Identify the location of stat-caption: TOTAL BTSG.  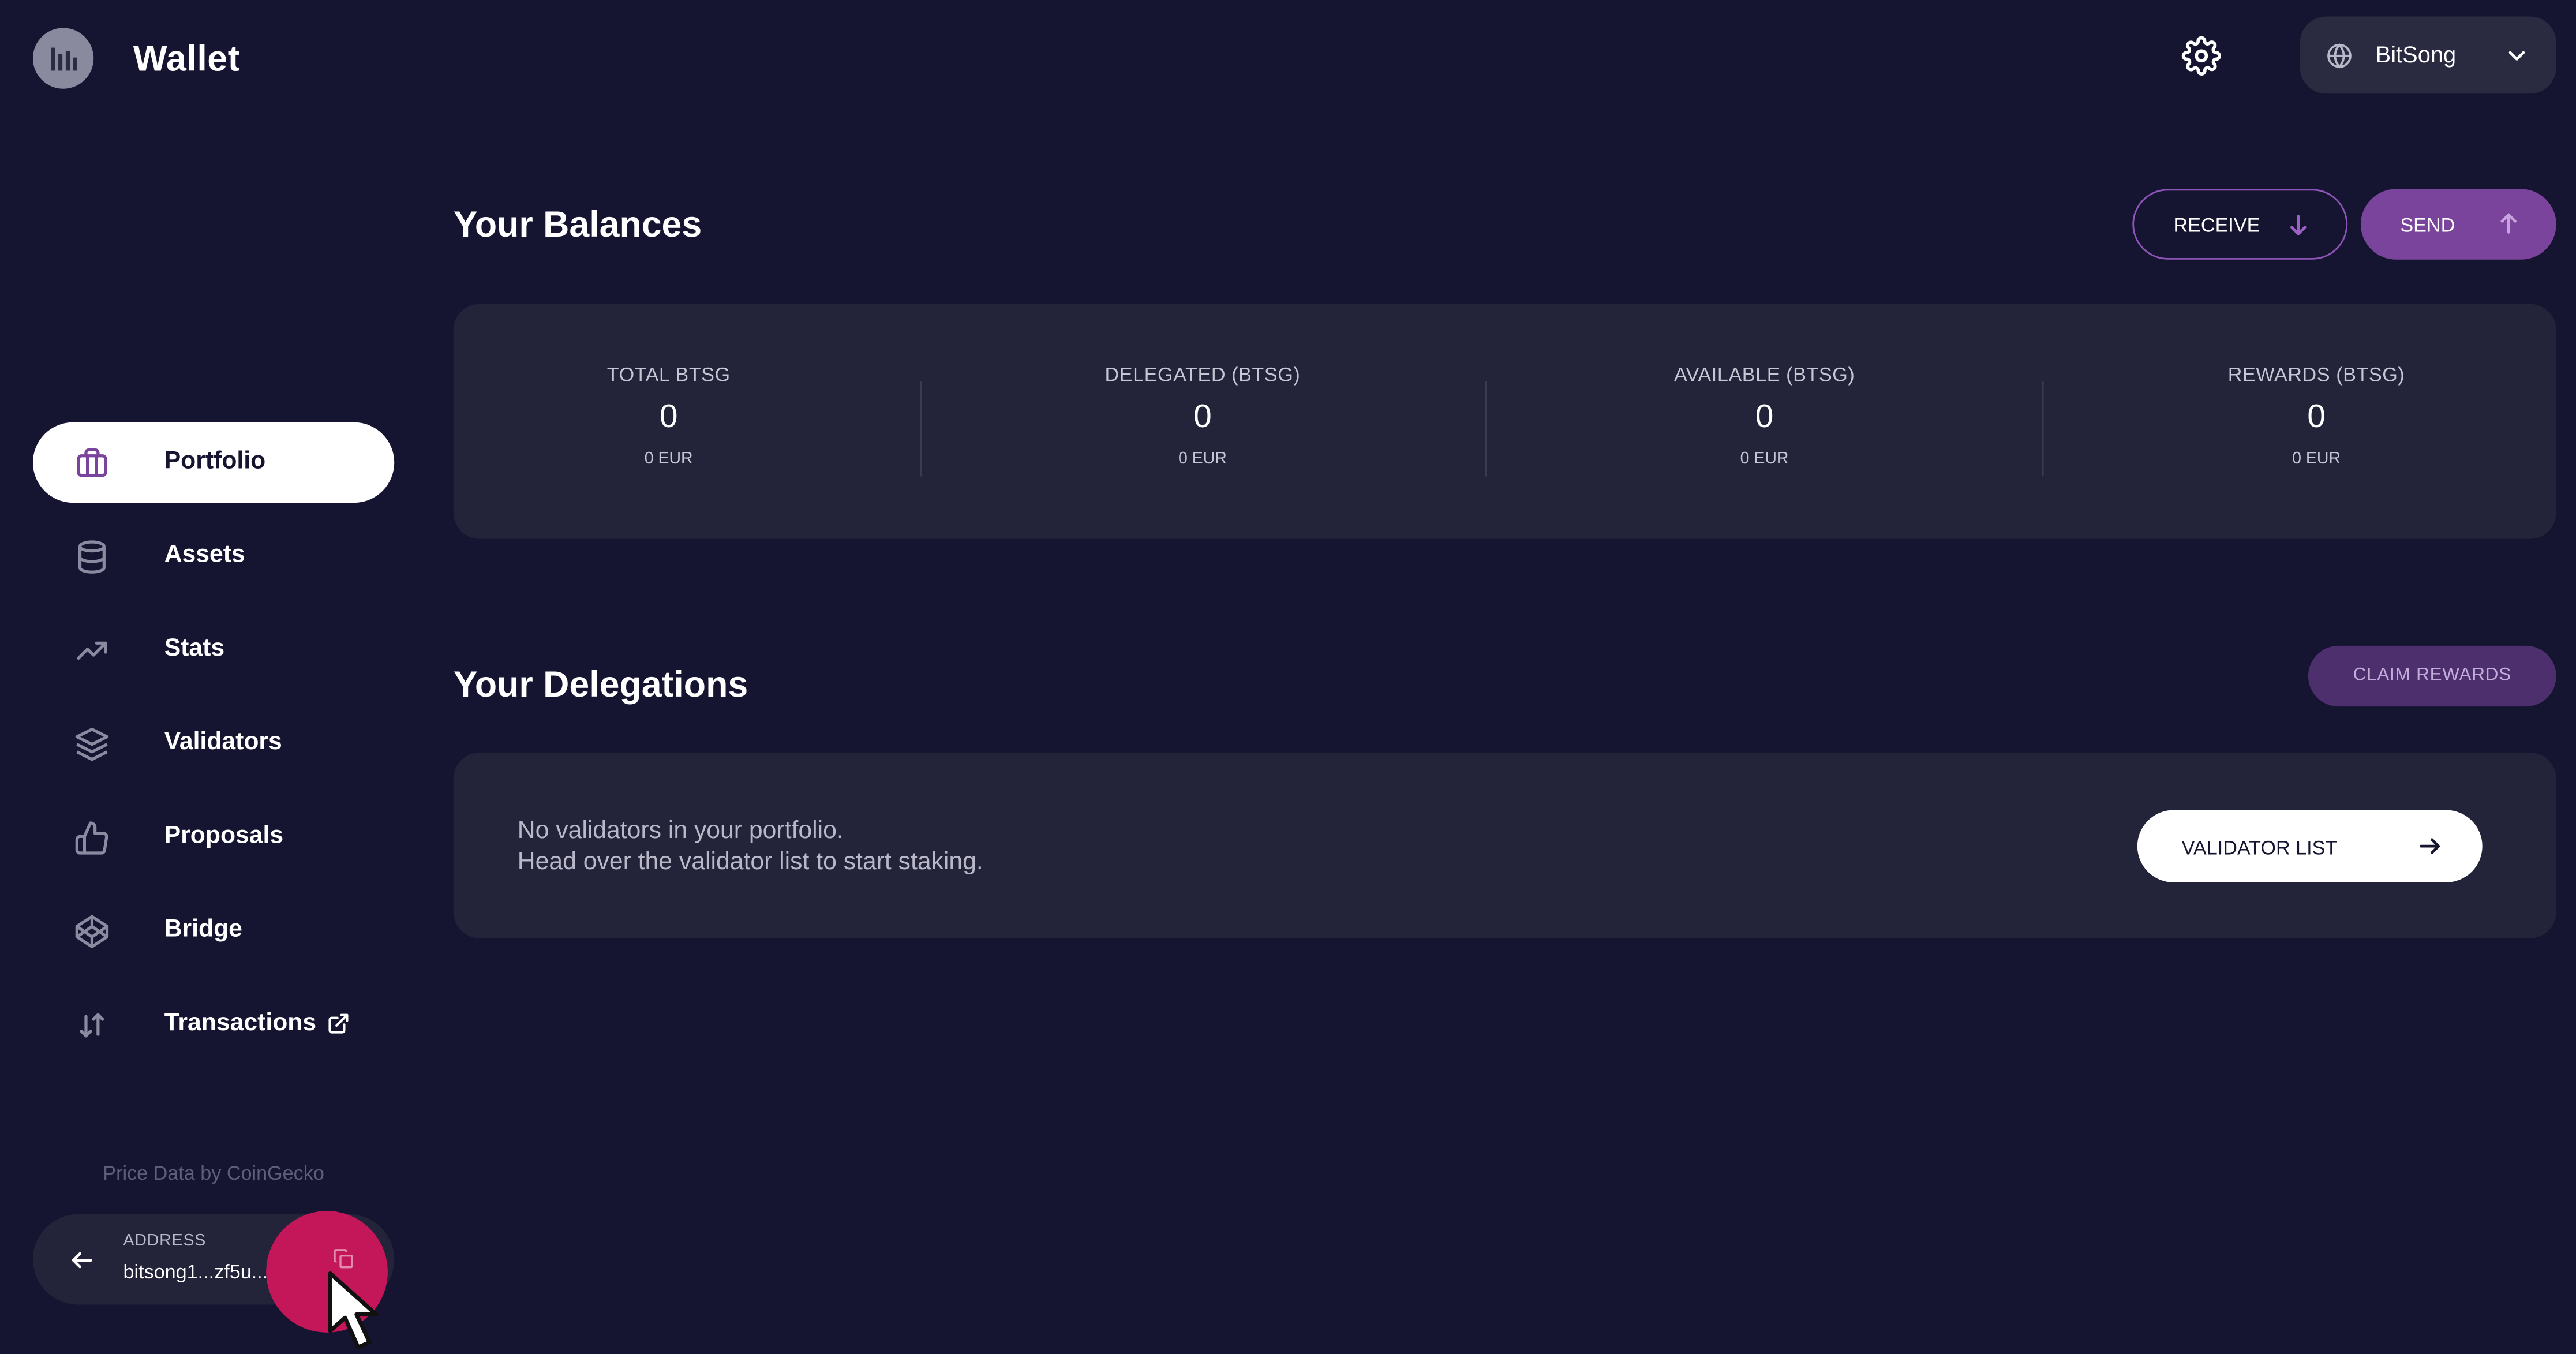
(668, 375).